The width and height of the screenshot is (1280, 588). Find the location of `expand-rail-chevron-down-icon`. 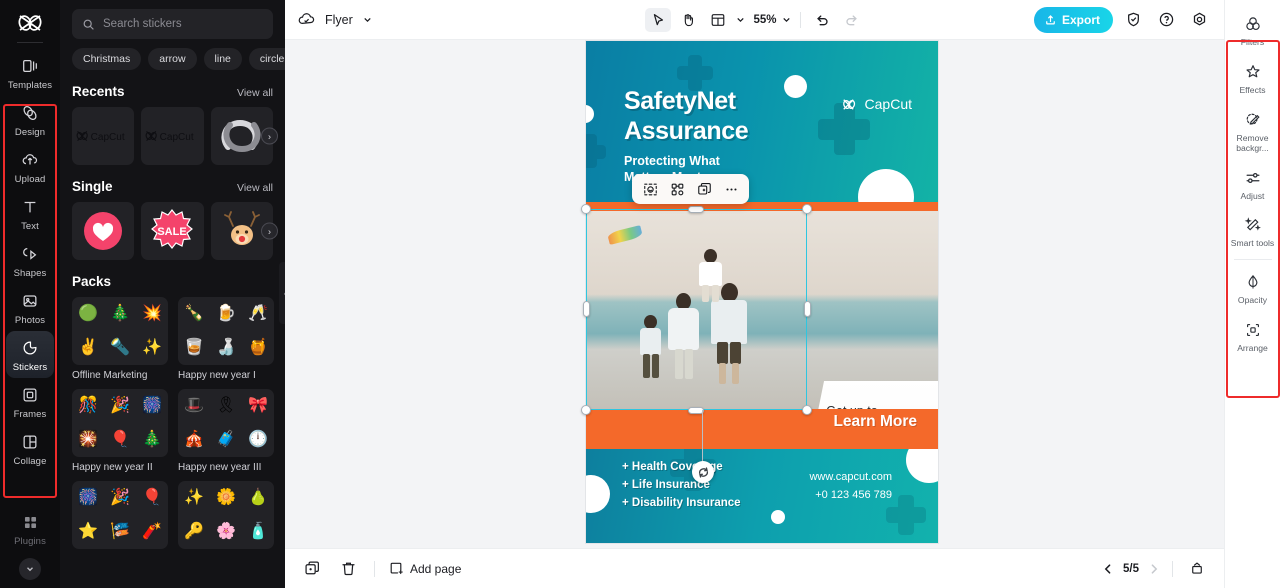

expand-rail-chevron-down-icon is located at coordinates (30, 569).